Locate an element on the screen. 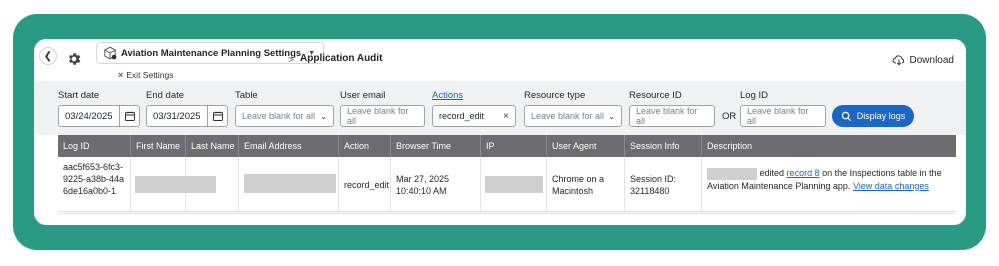  resource-id-label: Resource ID is located at coordinates (655, 95).